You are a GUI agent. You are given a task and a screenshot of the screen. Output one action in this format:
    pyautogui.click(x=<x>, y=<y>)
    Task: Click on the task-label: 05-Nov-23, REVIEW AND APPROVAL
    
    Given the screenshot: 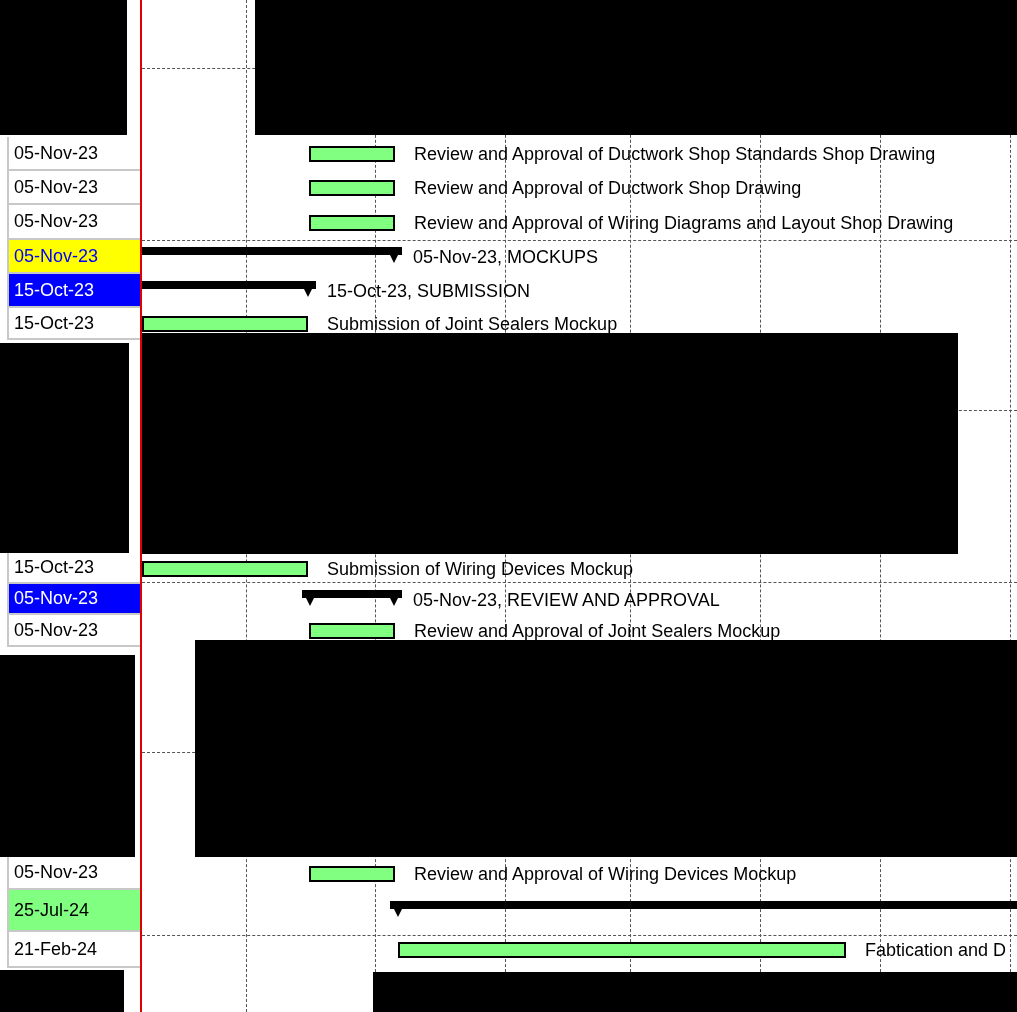 What is the action you would take?
    pyautogui.click(x=566, y=599)
    